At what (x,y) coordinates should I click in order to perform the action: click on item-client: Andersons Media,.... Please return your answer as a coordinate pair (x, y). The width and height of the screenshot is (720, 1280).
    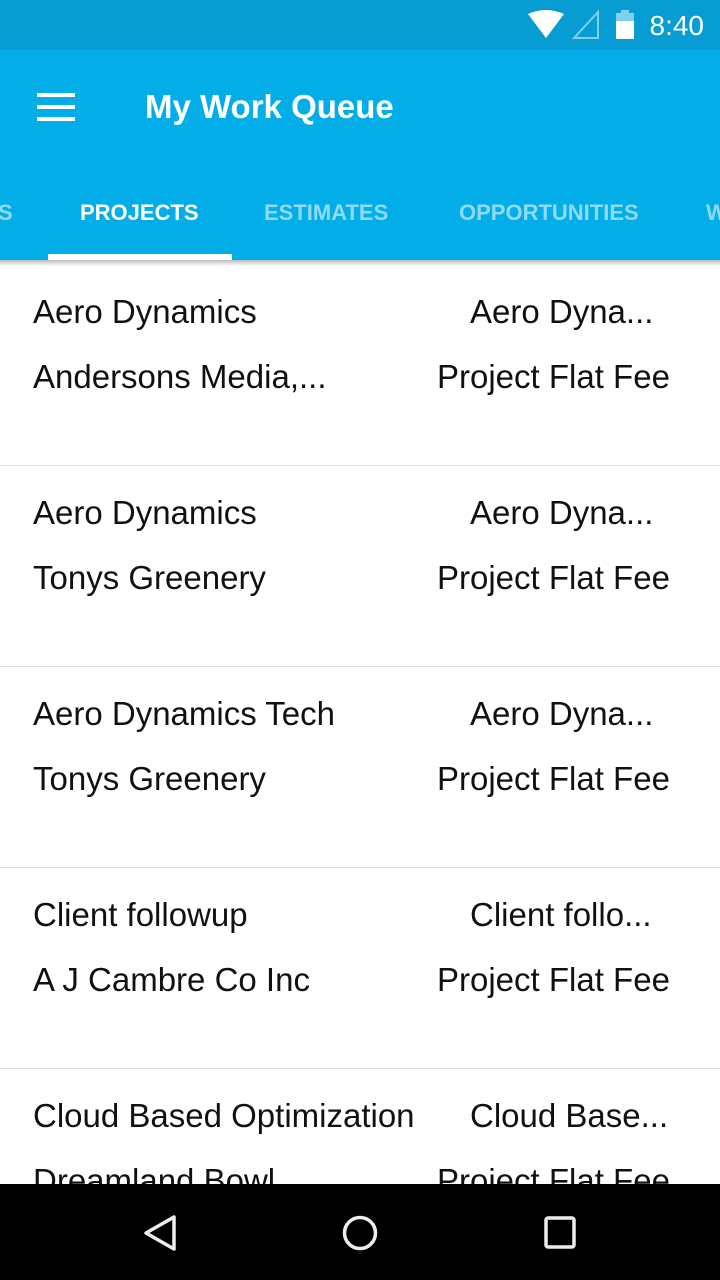
    Looking at the image, I should click on (180, 376).